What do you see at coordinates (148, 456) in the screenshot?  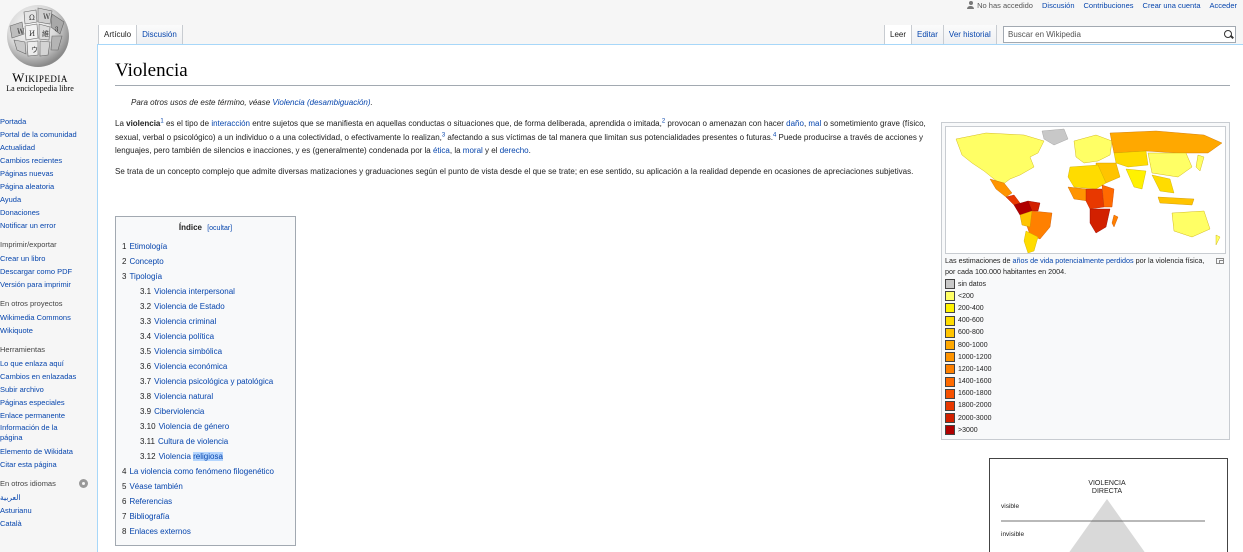 I see `toc-number: 3.12` at bounding box center [148, 456].